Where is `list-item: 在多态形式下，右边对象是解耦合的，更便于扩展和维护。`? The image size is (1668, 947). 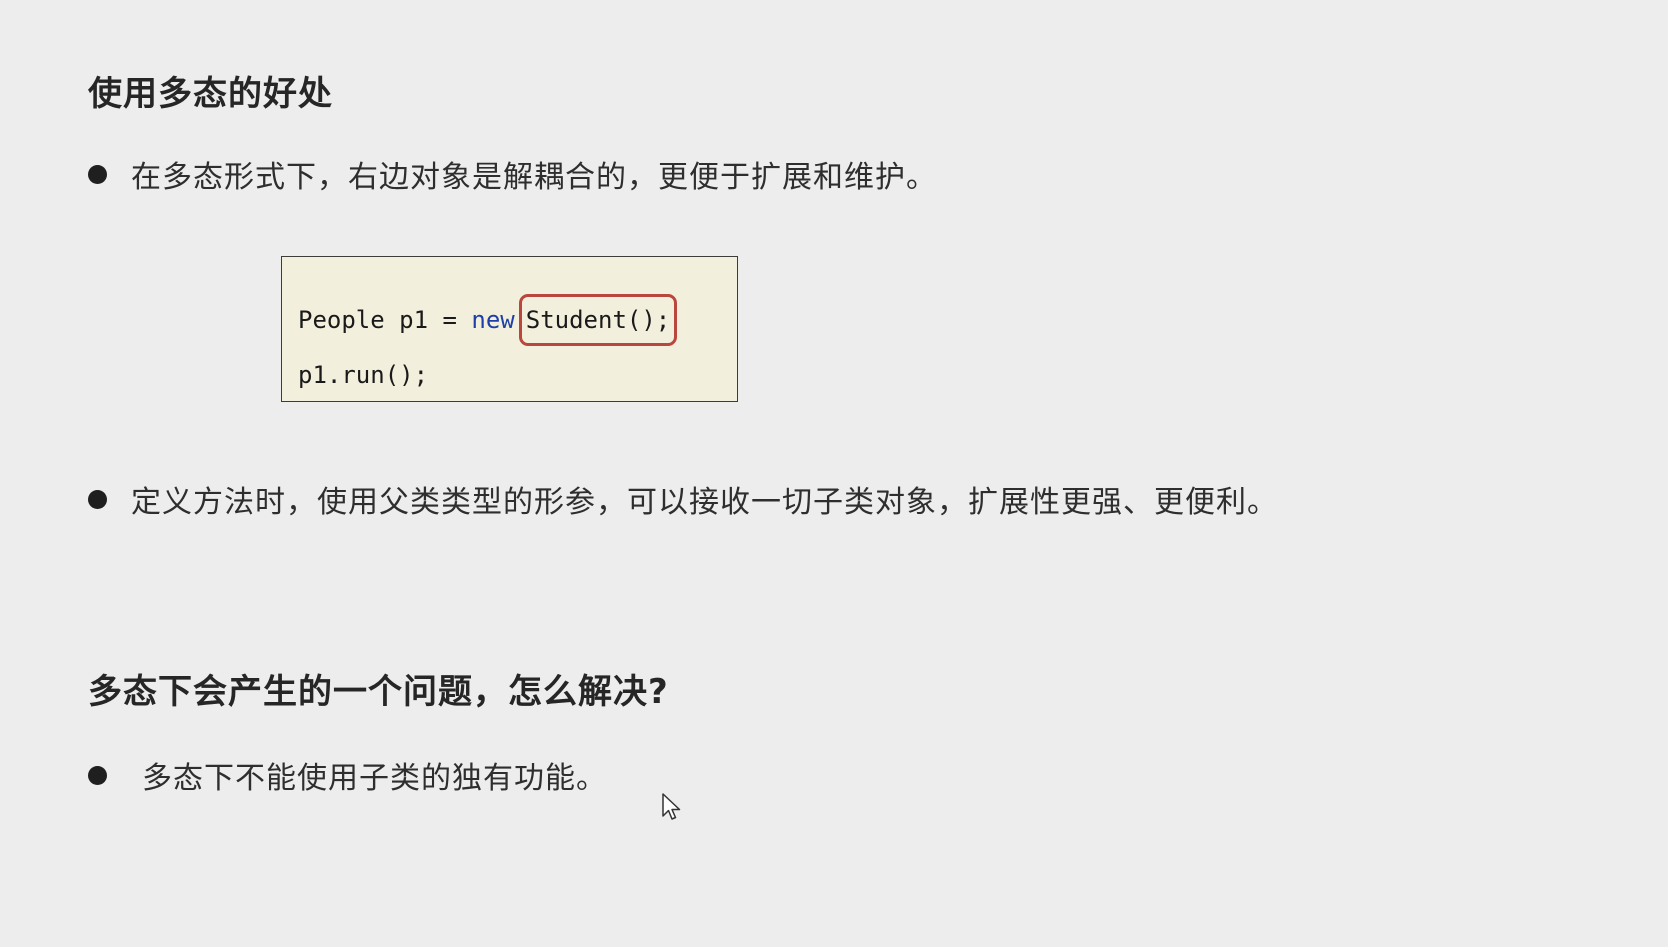
list-item: 在多态形式下，右边对象是解耦合的，更便于扩展和维护。 is located at coordinates (512, 174).